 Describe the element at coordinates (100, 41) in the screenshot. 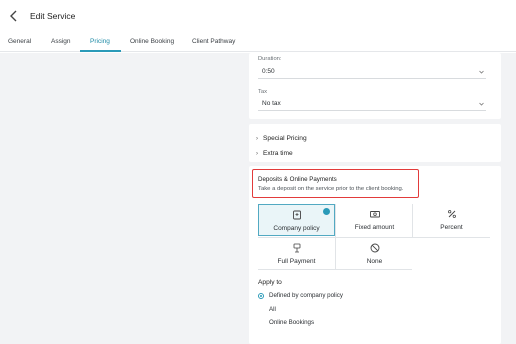

I see `tab-pricing: Pricing` at that location.